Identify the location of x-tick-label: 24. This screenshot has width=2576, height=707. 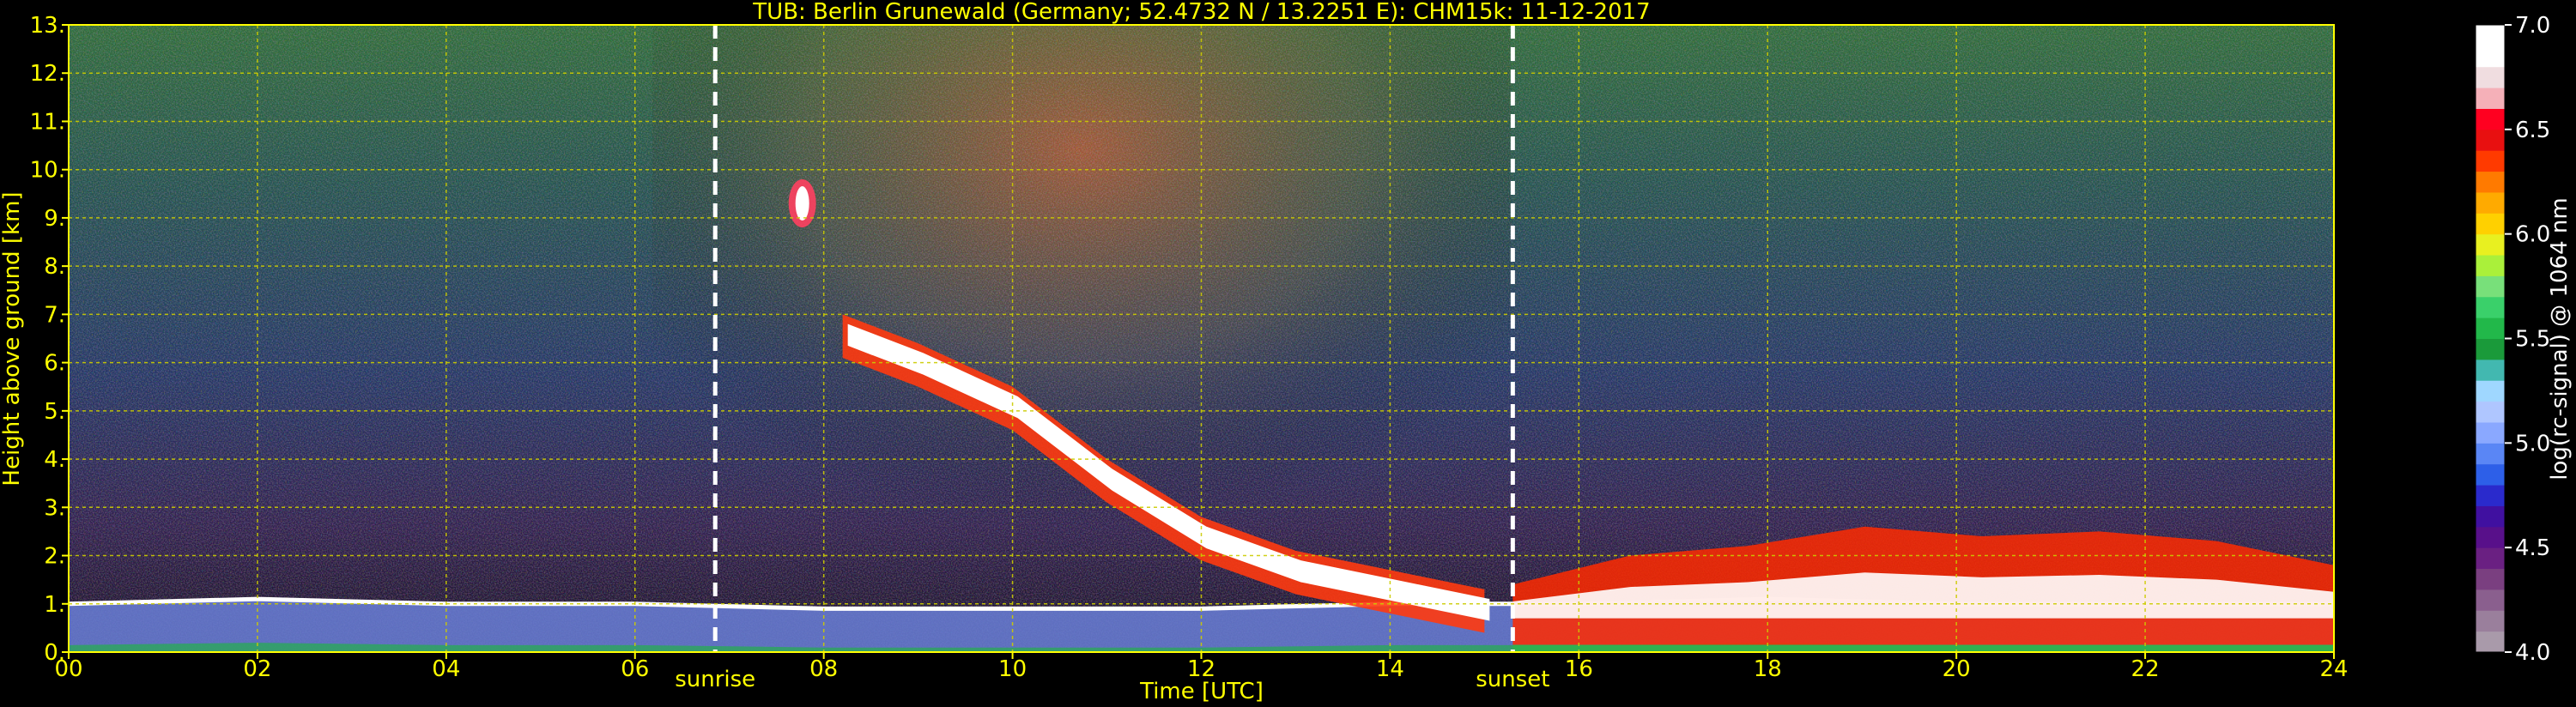
(2333, 669).